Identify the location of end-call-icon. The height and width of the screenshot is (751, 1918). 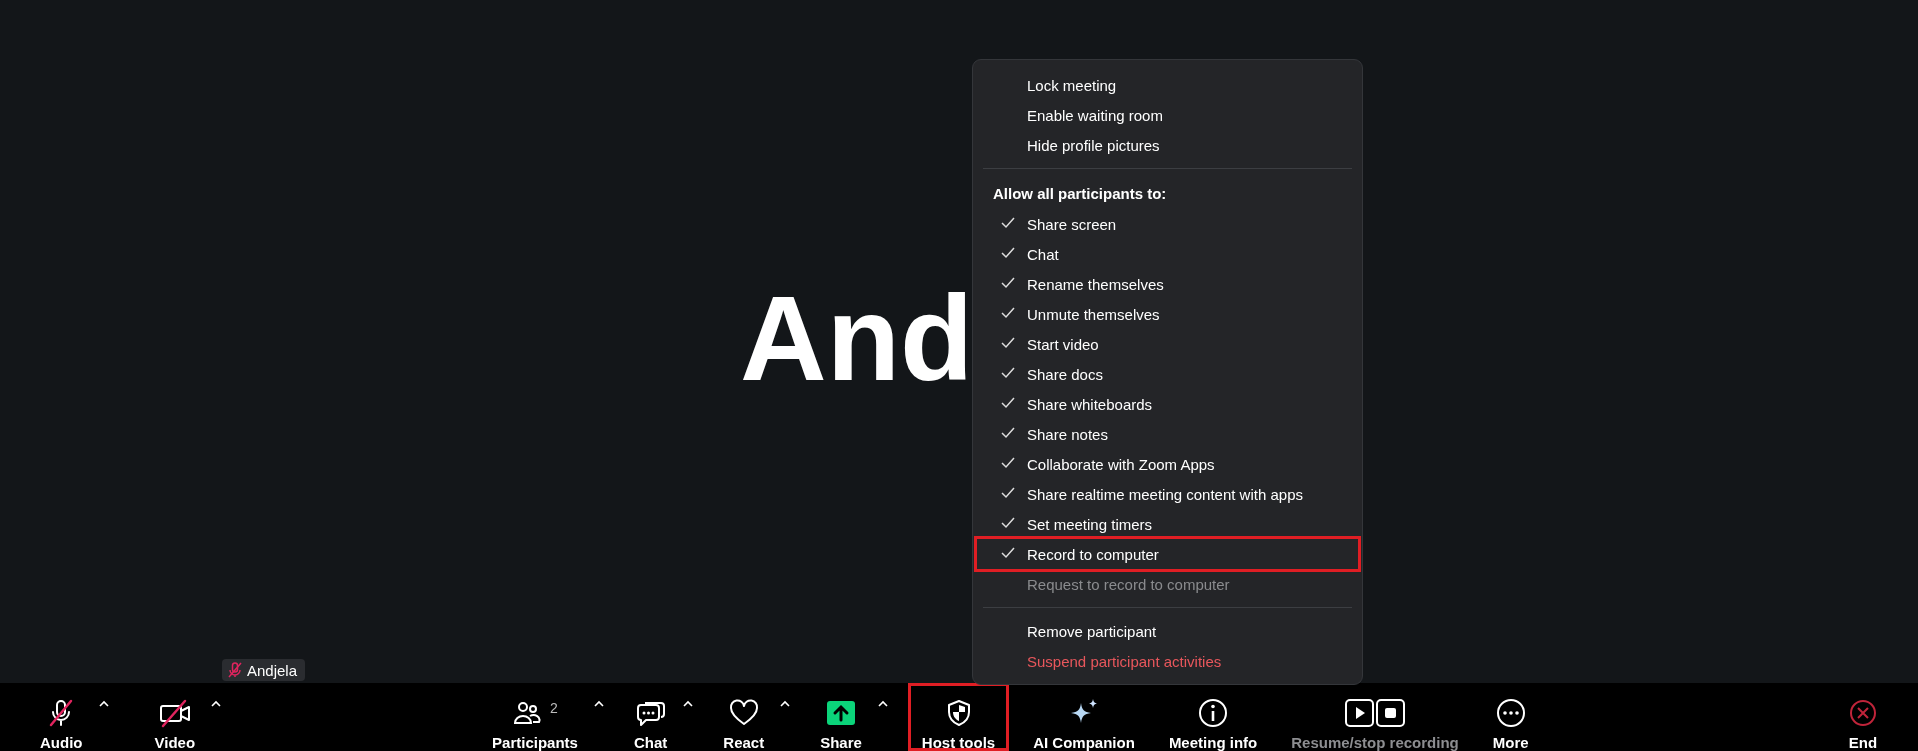
(1863, 713).